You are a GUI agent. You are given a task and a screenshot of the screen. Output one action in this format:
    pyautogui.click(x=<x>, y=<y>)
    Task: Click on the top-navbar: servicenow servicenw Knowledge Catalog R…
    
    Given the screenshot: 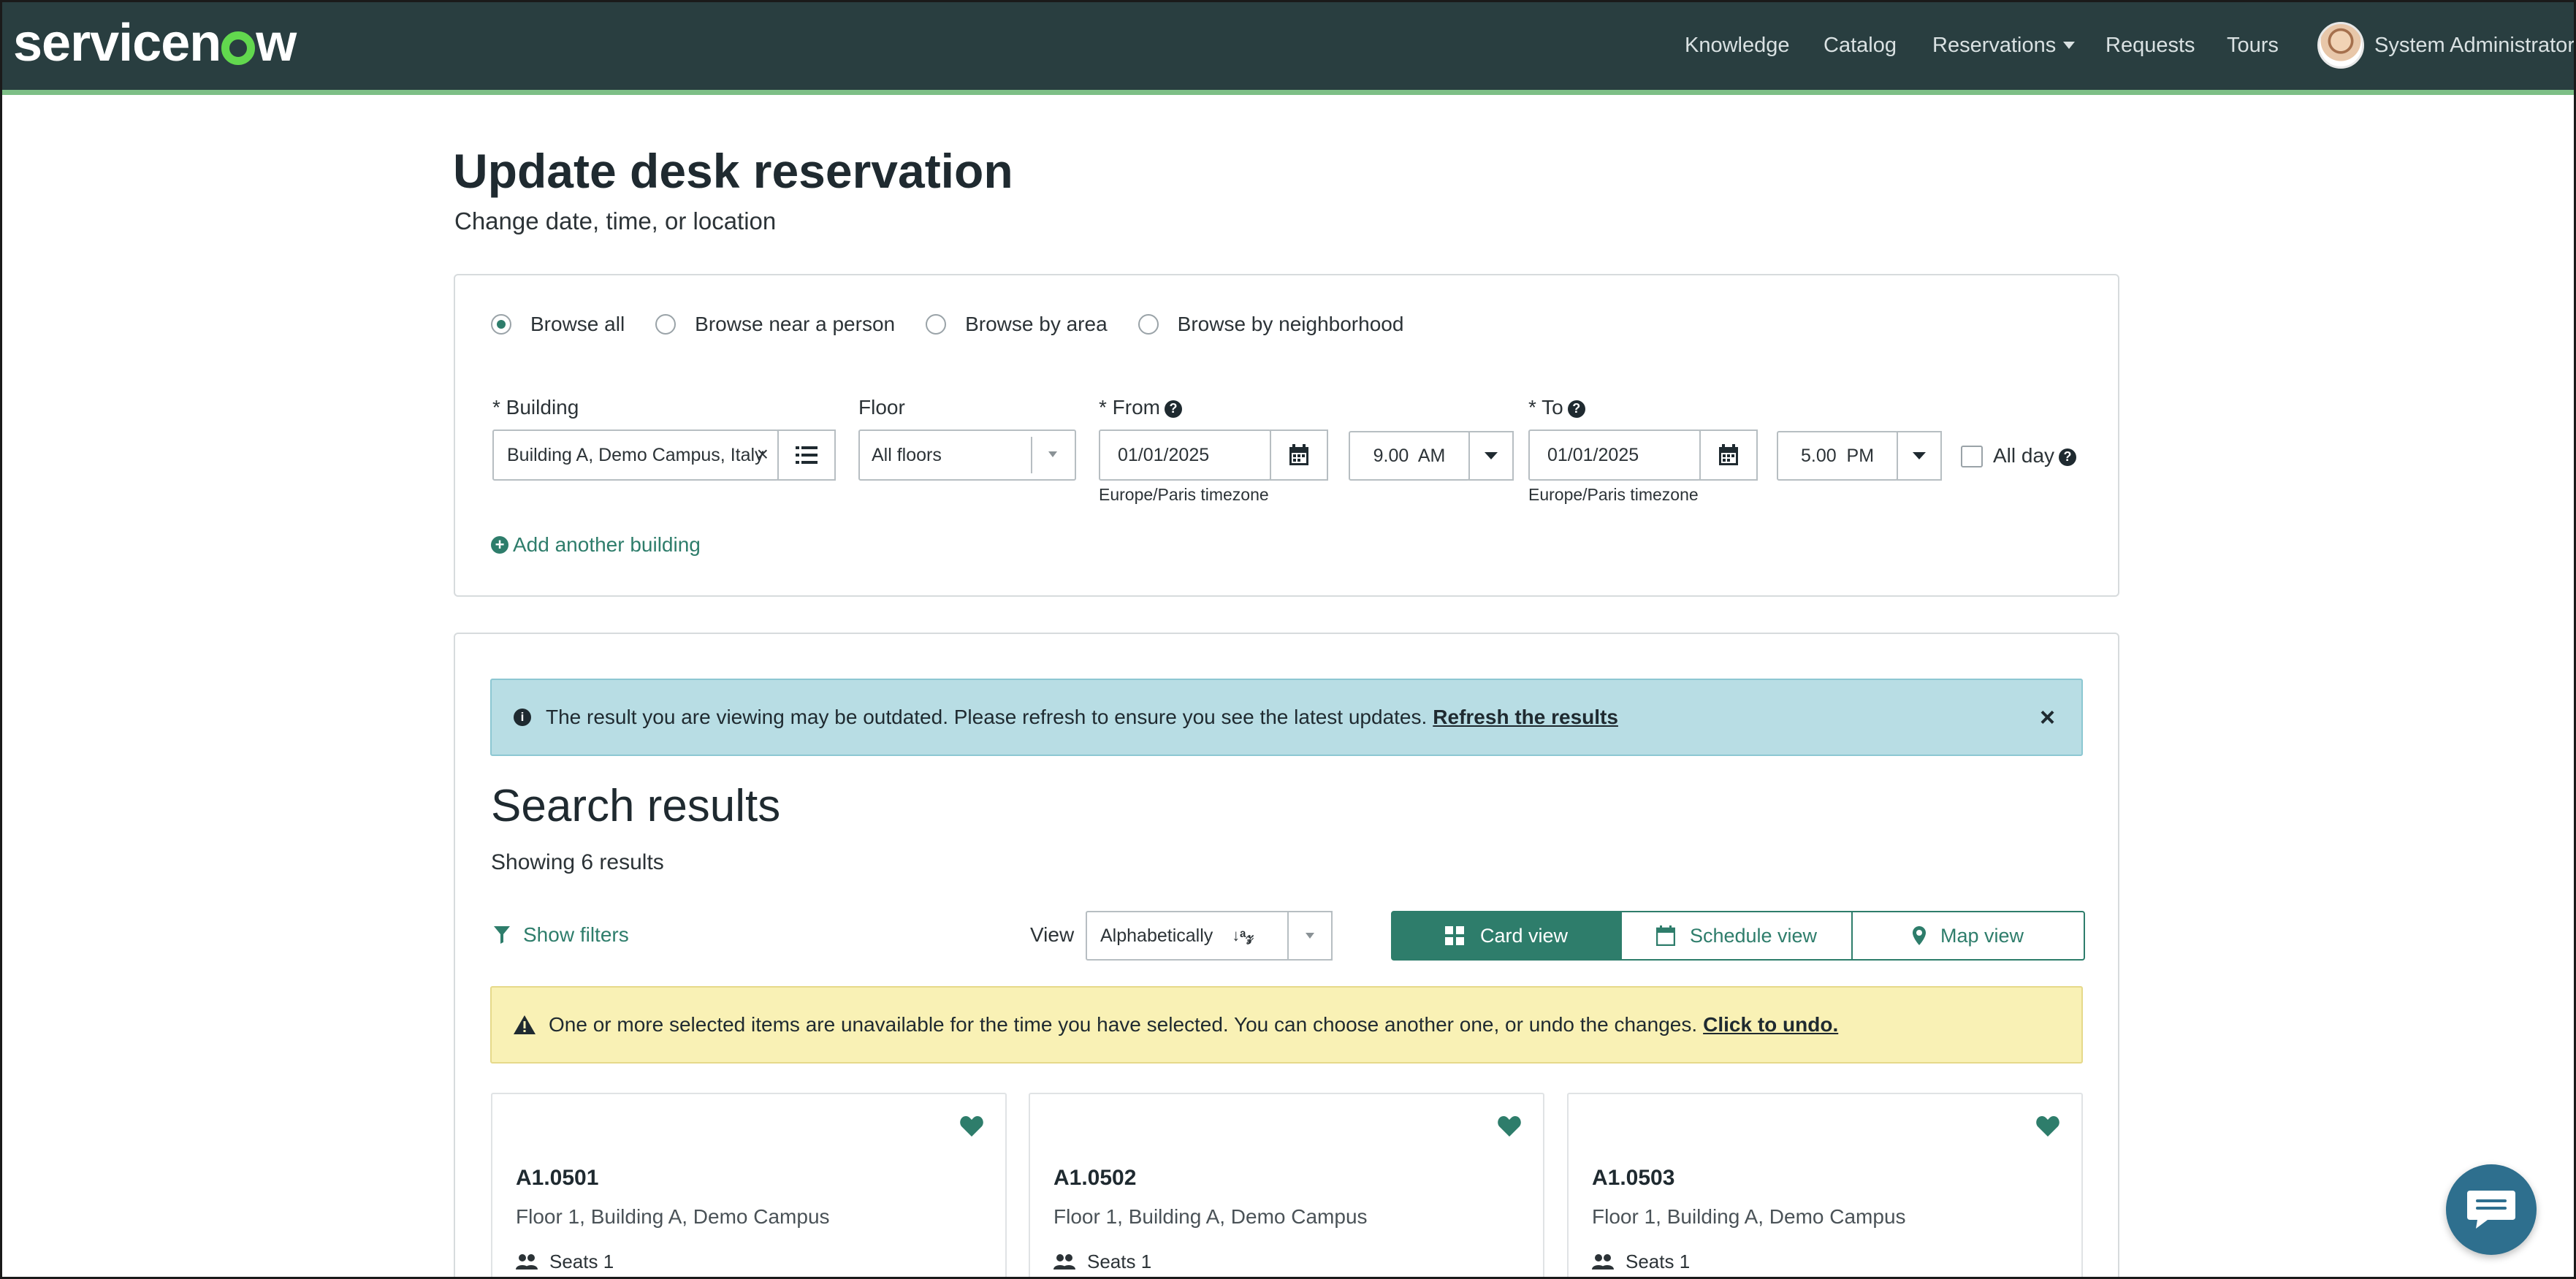 What is the action you would take?
    pyautogui.click(x=1288, y=47)
    